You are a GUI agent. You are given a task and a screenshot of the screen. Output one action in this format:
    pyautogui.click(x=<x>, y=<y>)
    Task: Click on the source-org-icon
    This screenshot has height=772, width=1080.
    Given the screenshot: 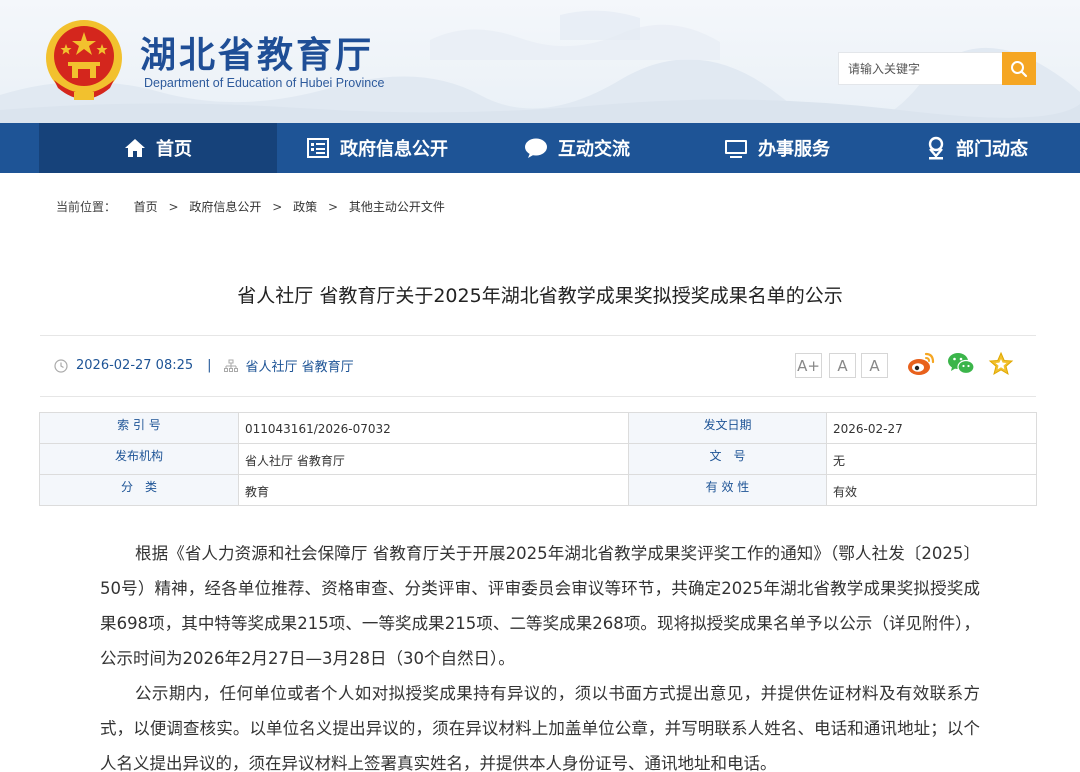 What is the action you would take?
    pyautogui.click(x=230, y=366)
    